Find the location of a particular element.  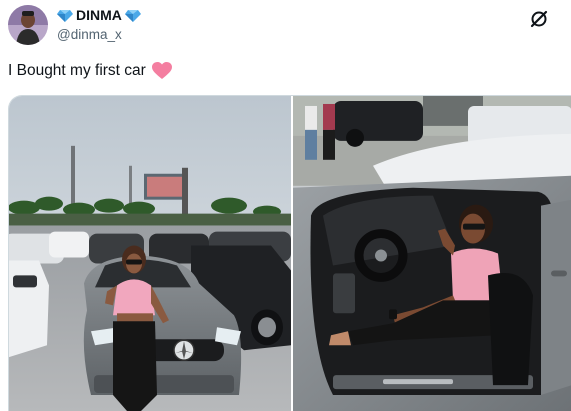

user-handle: @dinma_x is located at coordinates (89, 35).